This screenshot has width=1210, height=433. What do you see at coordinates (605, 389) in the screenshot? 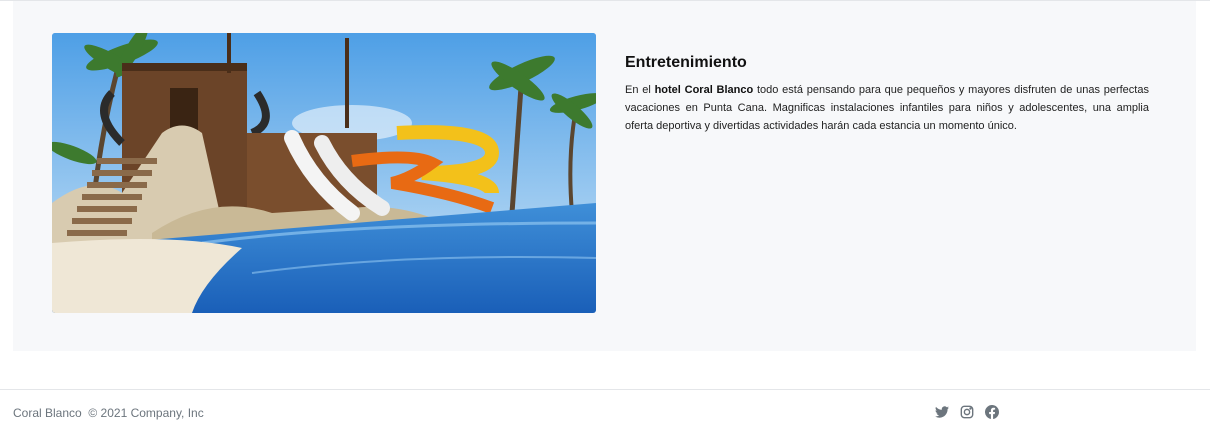
I see `footer-divider` at bounding box center [605, 389].